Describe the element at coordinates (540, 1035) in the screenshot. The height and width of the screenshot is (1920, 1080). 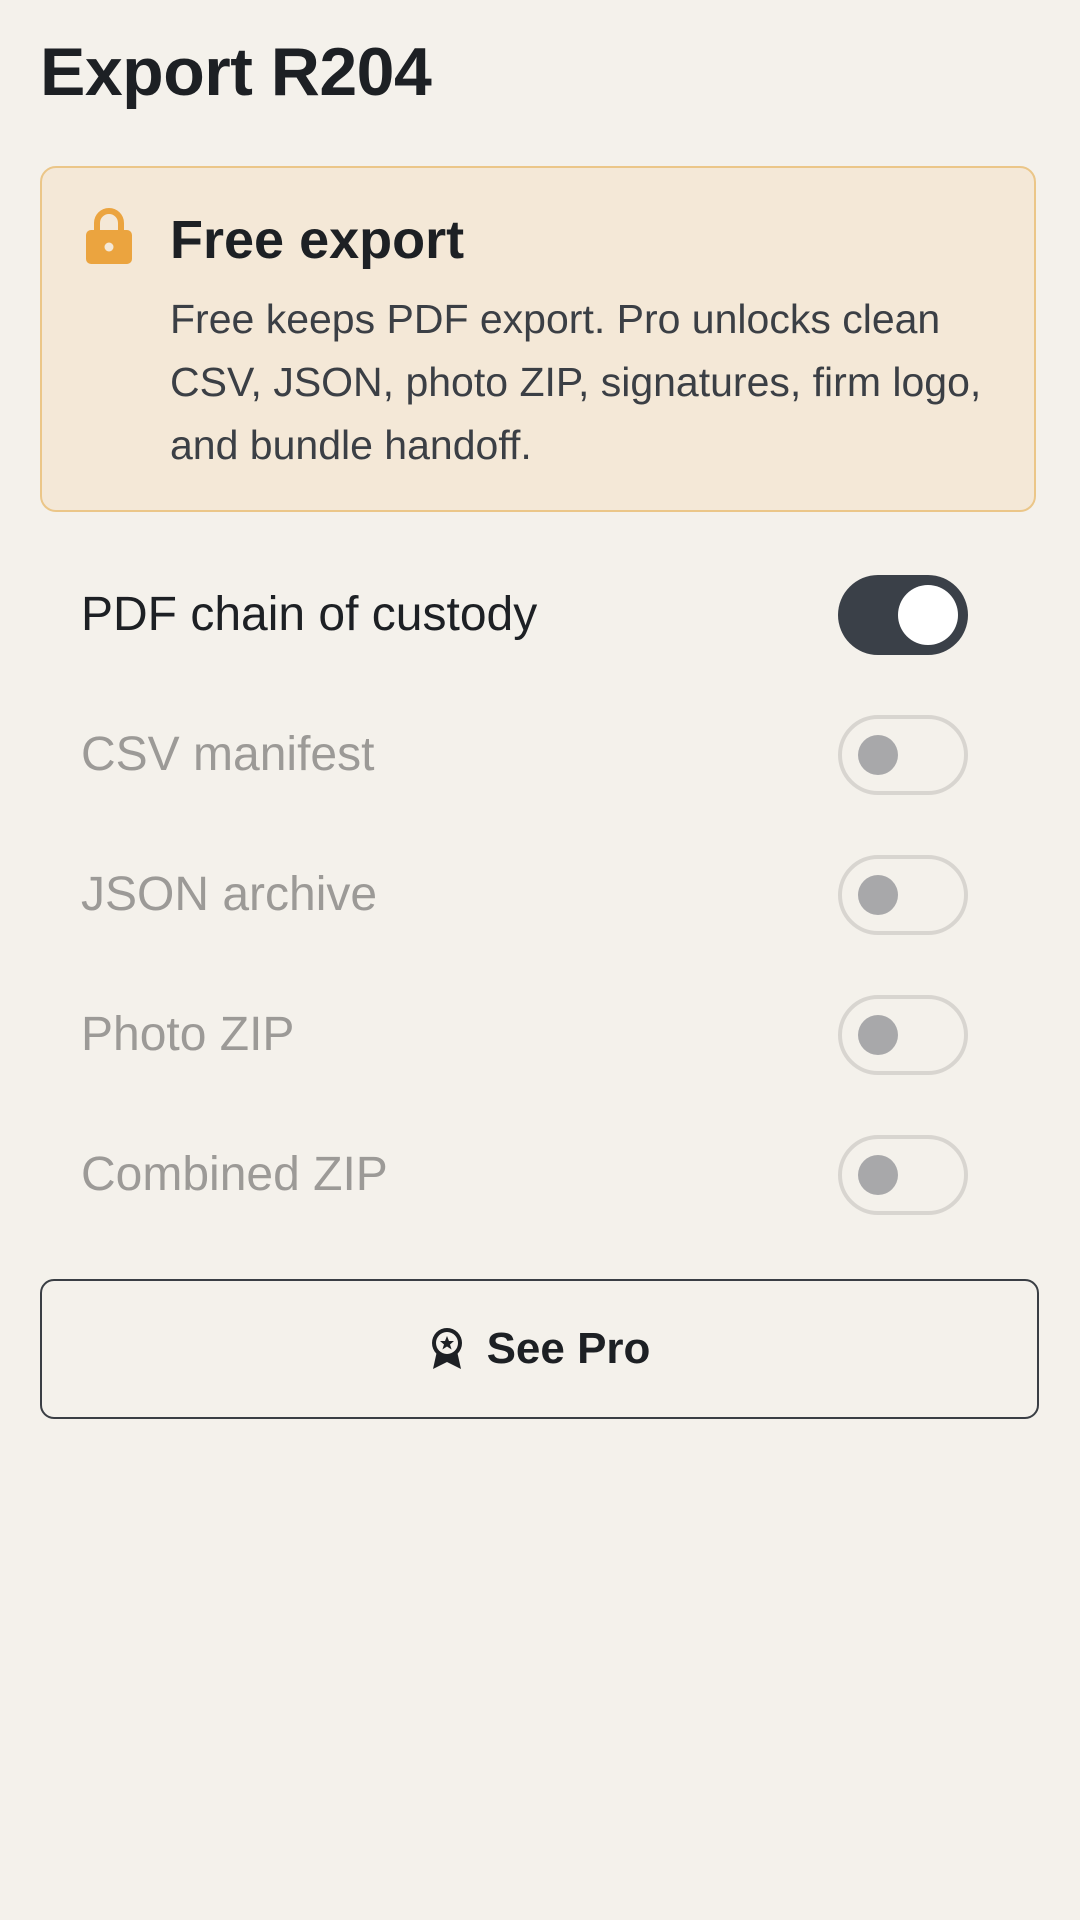
I see `toggle-row-photo-zip: Photo ZIP` at that location.